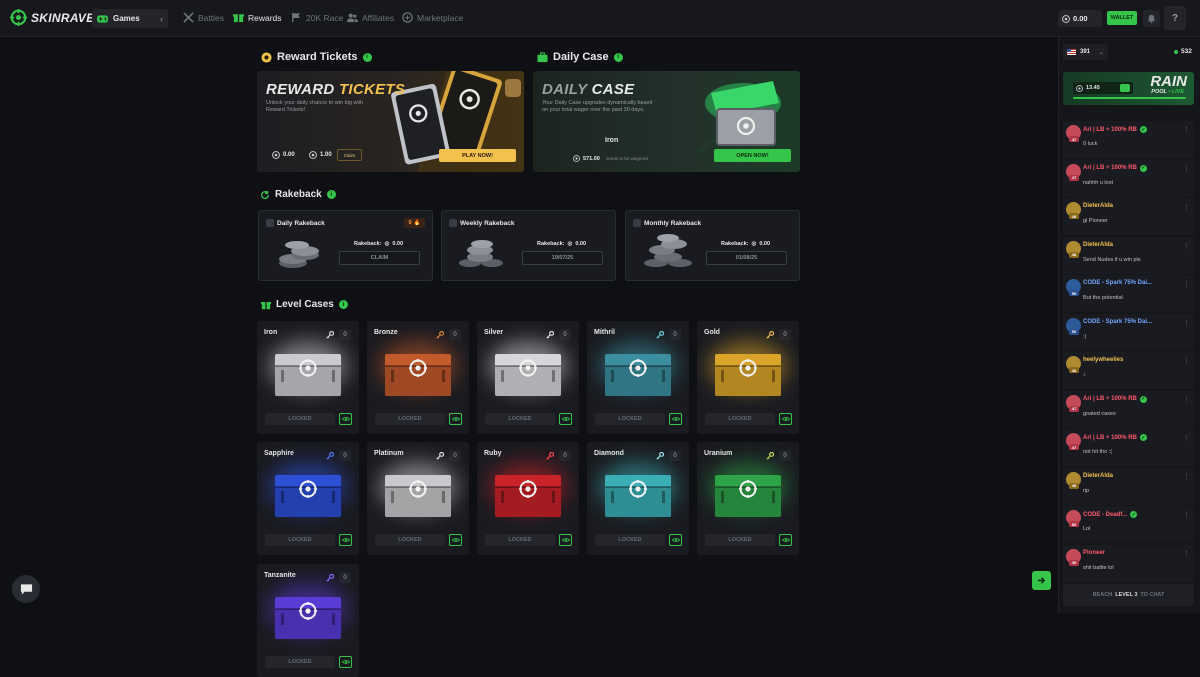  Describe the element at coordinates (418, 498) in the screenshot. I see `level-case-card: Platinum 0 LOCKED` at that location.